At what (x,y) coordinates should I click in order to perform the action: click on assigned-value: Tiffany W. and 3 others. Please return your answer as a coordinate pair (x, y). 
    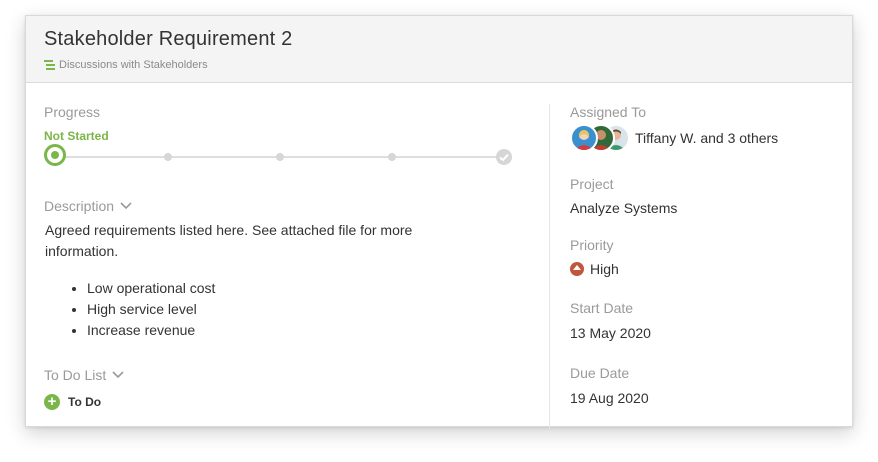
    Looking at the image, I should click on (706, 138).